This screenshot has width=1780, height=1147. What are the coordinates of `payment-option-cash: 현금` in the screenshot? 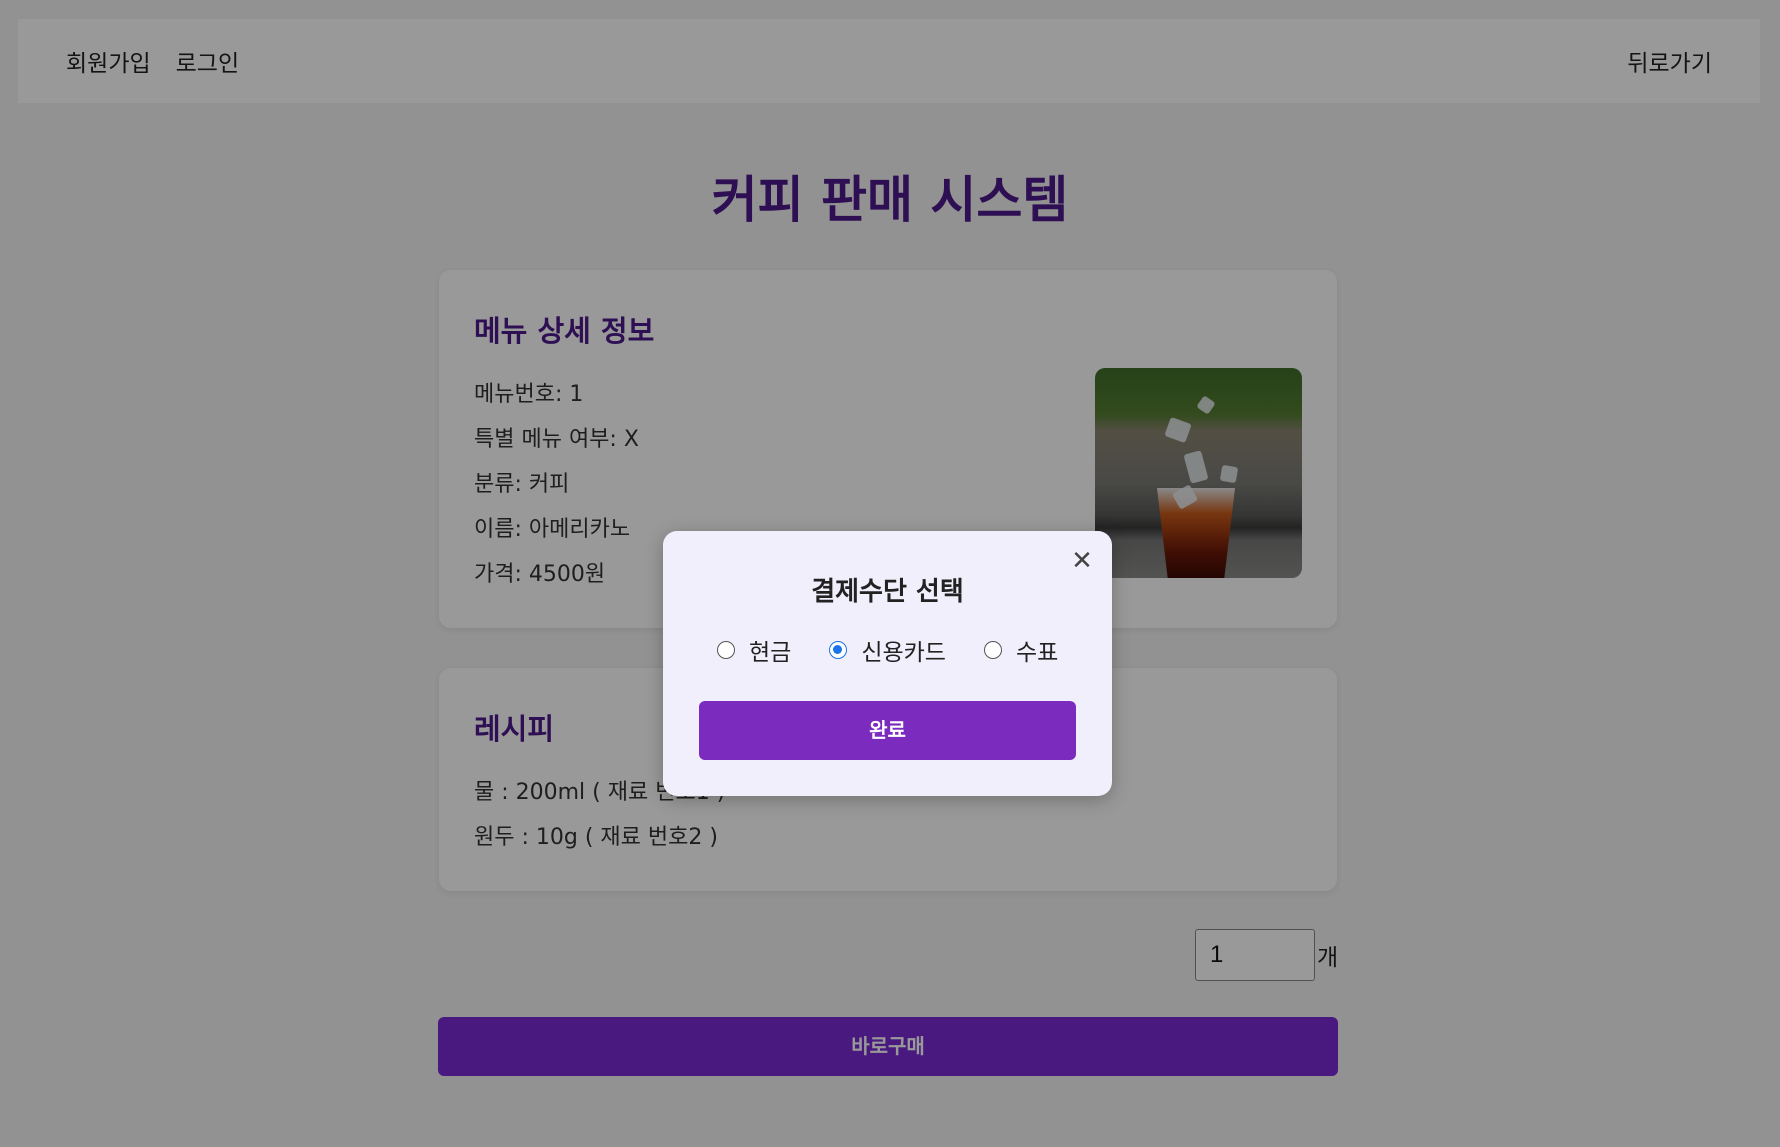 It's located at (754, 650).